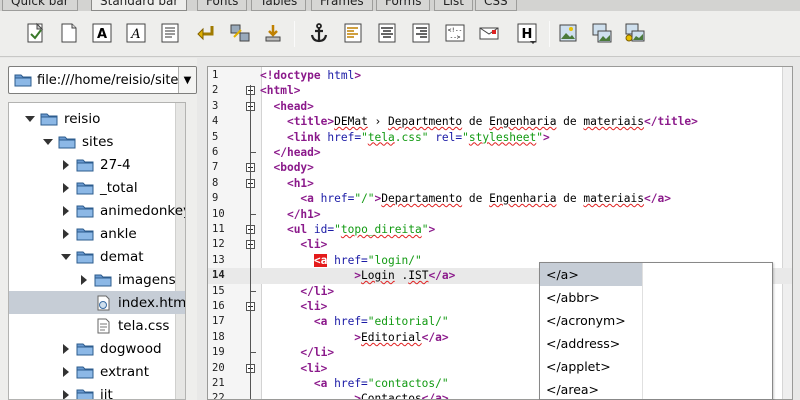 This screenshot has width=800, height=400. What do you see at coordinates (187, 80) in the screenshot?
I see `chevron-down-icon: ▼` at bounding box center [187, 80].